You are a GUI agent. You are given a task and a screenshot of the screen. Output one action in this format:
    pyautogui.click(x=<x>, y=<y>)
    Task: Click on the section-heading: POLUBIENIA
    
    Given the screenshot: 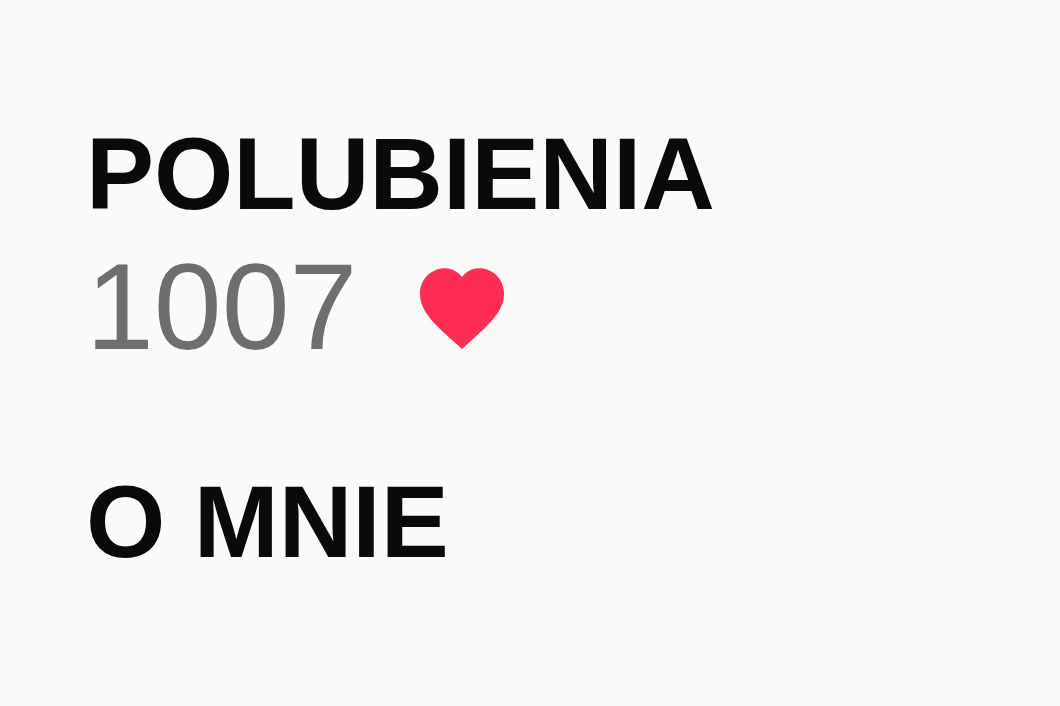 What is the action you would take?
    pyautogui.click(x=401, y=174)
    